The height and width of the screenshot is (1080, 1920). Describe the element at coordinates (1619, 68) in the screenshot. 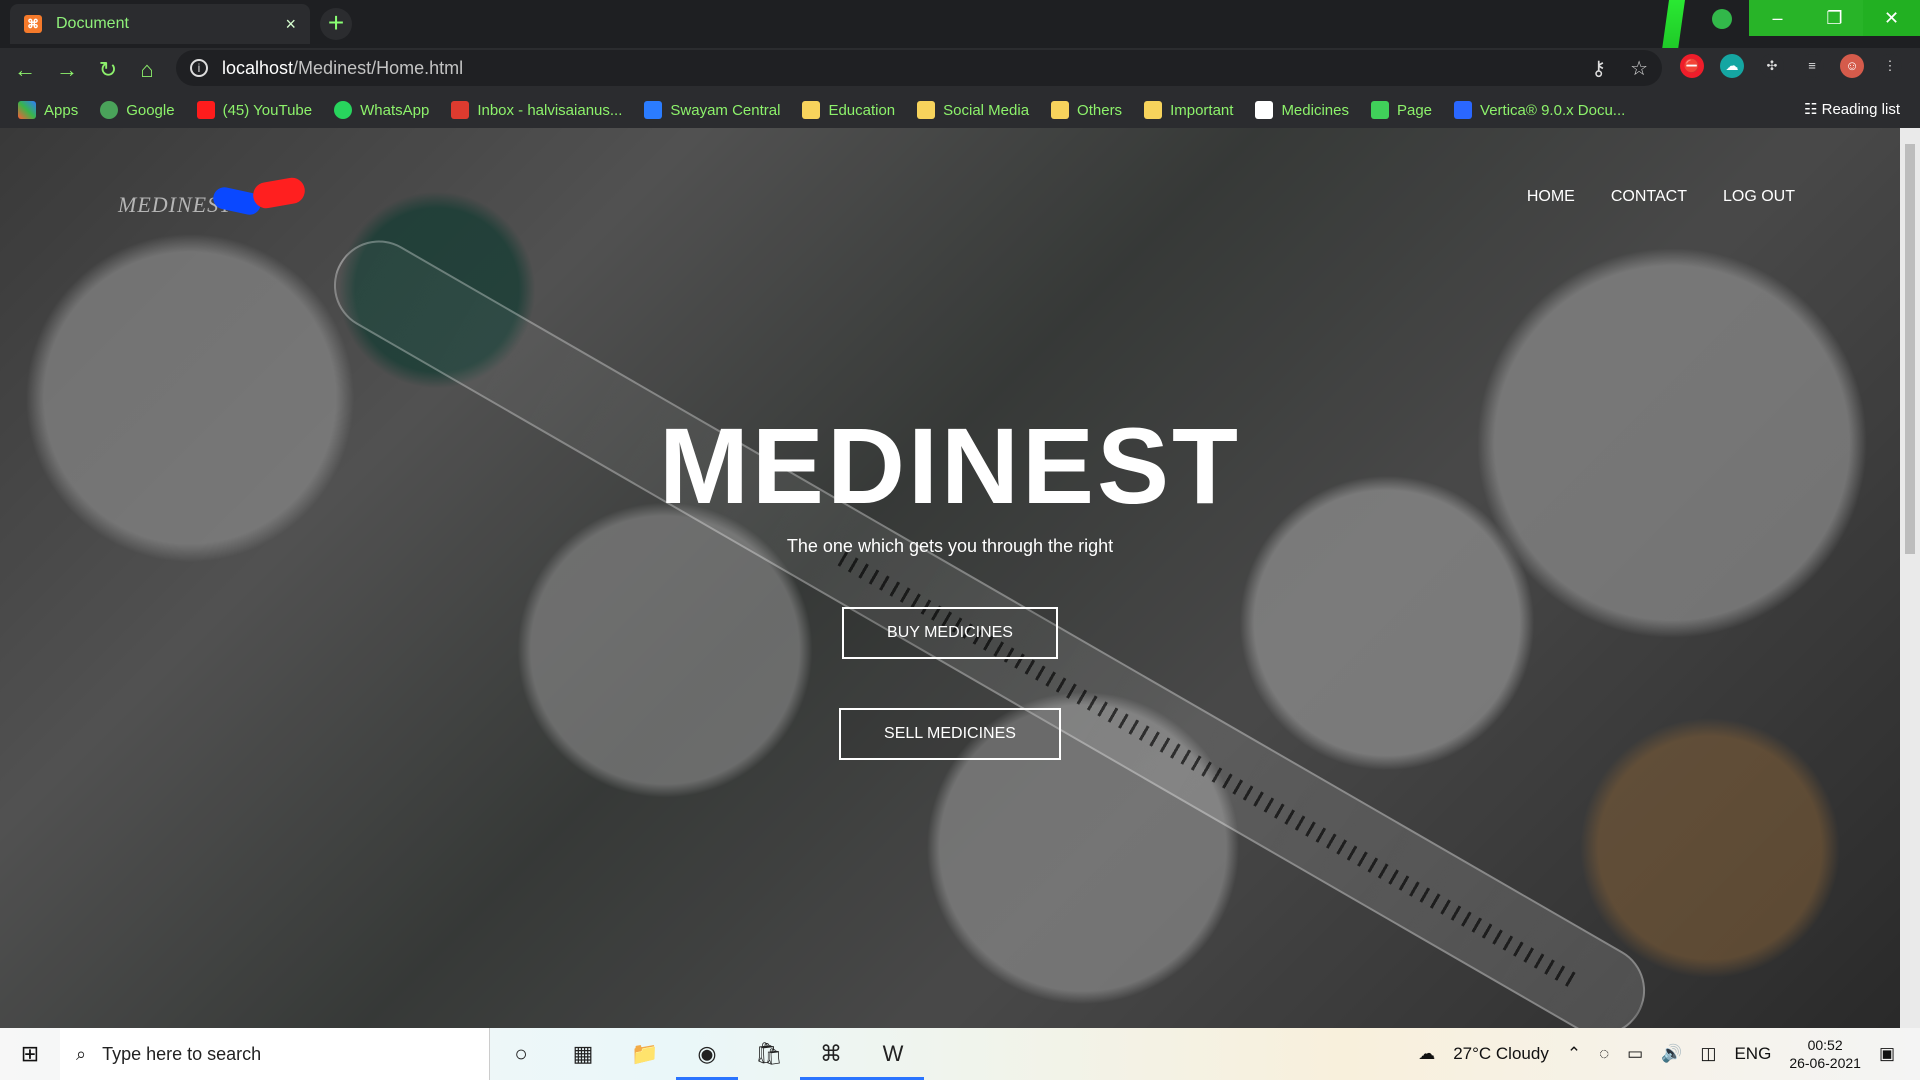

I see `address-bar-actions: ⚷ ☆` at that location.